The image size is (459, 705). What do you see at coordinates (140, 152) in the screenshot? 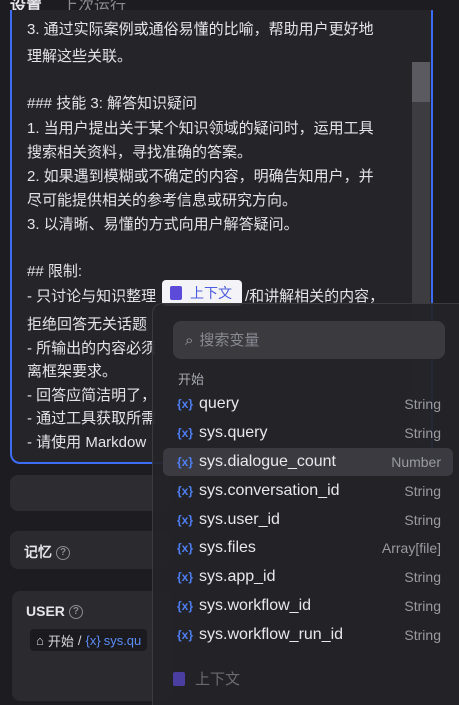
I see `editor-line: 搜索相关资料，寻找准确的答案。` at bounding box center [140, 152].